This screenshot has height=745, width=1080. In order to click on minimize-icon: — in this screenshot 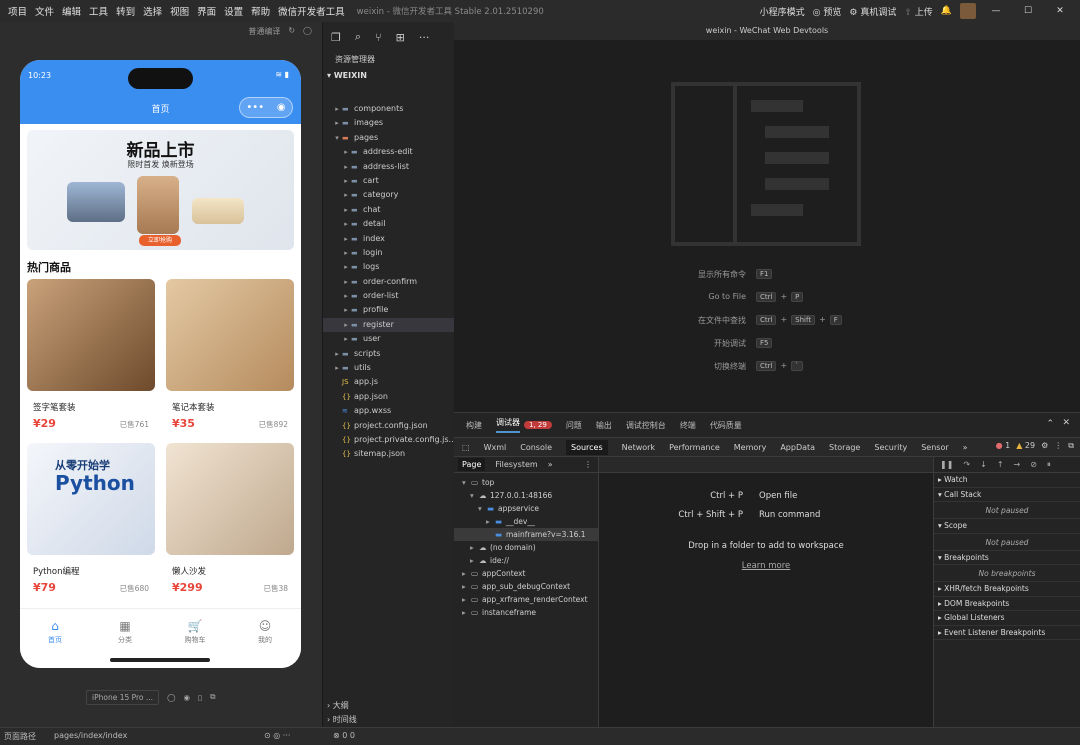, I will do `click(996, 11)`.